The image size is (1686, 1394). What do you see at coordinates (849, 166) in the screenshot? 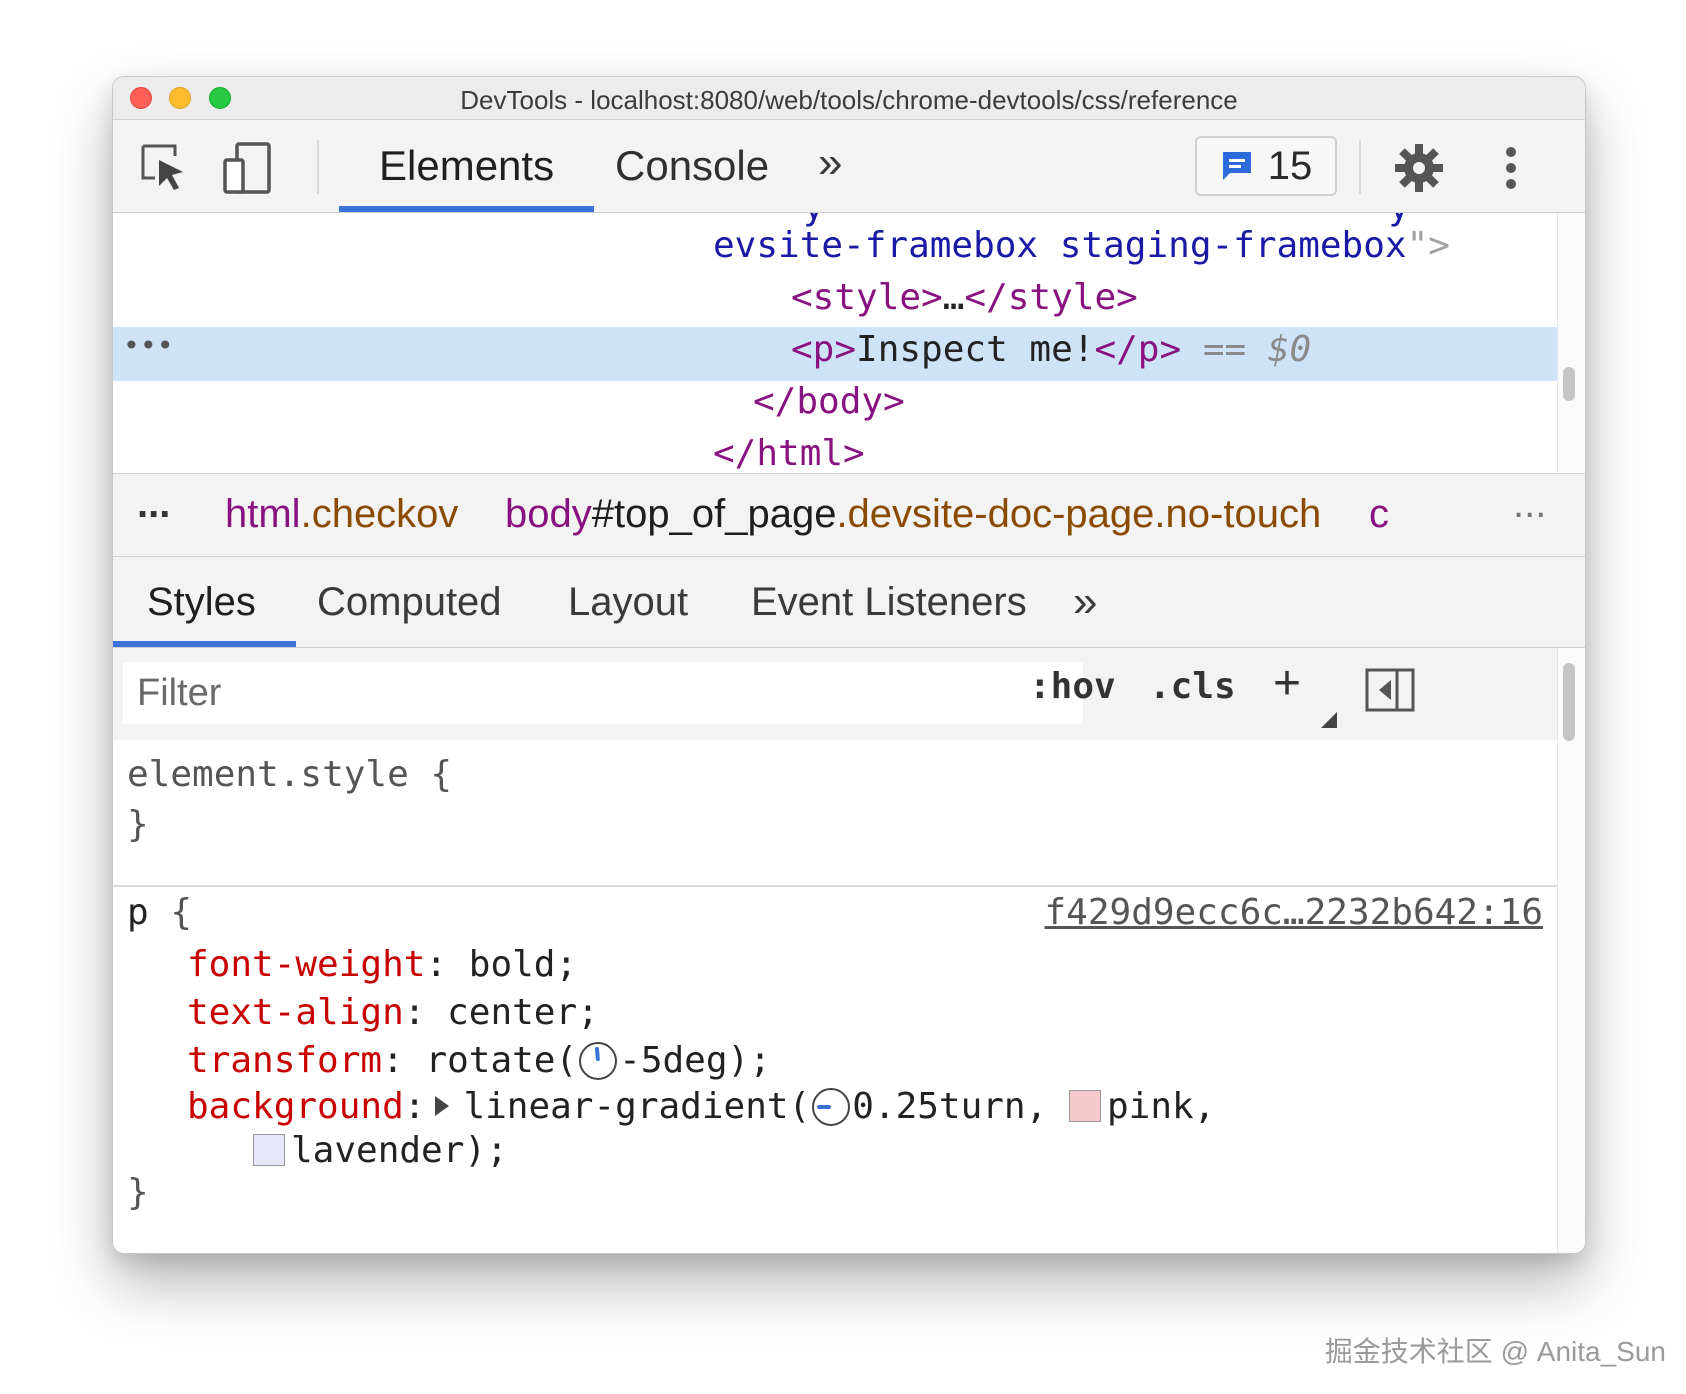
I see `main-toolbar: Elements Console » 15` at bounding box center [849, 166].